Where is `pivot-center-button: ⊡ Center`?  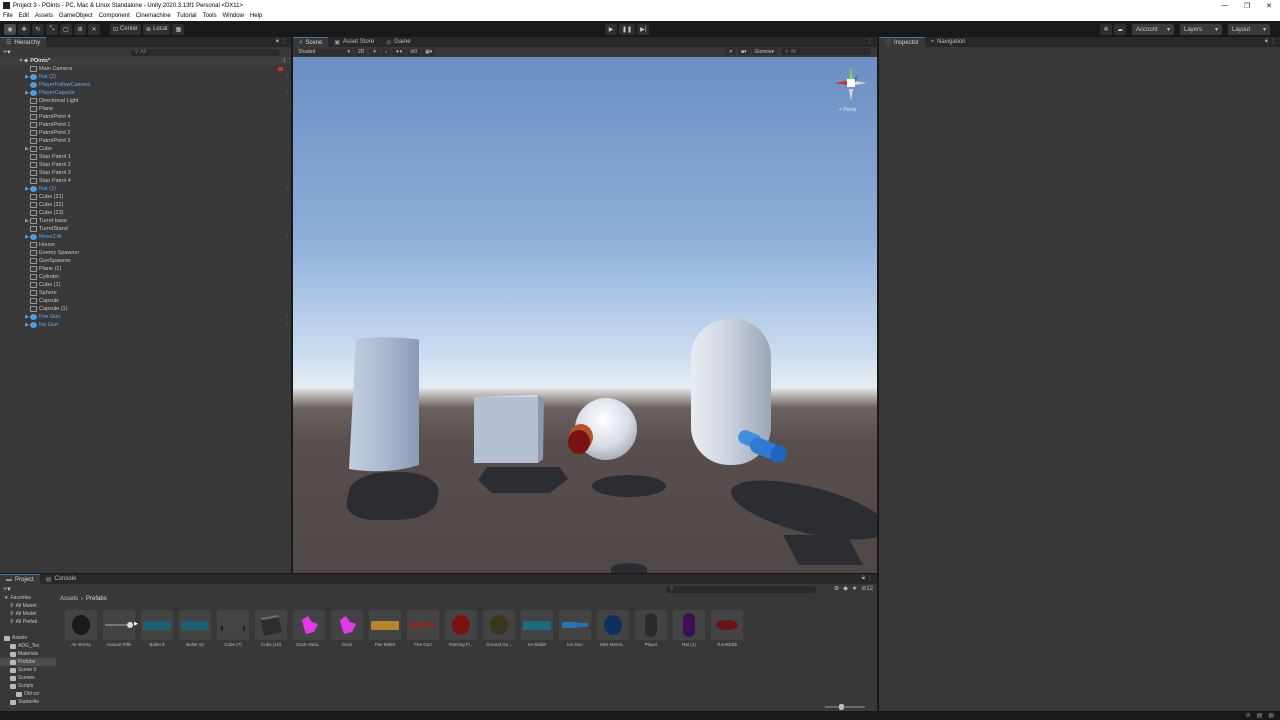 pivot-center-button: ⊡ Center is located at coordinates (126, 29).